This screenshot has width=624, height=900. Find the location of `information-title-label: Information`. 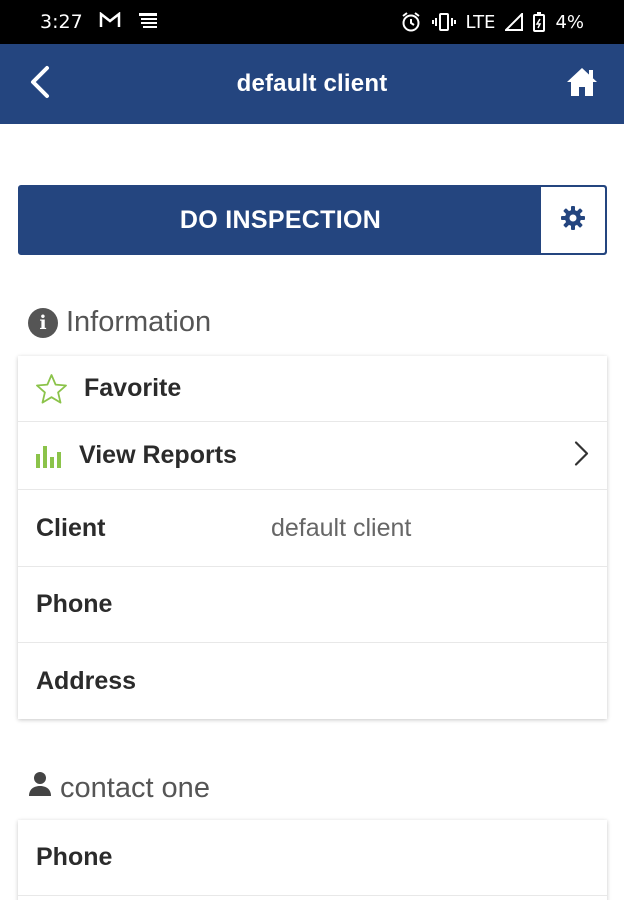

information-title-label: Information is located at coordinates (139, 322).